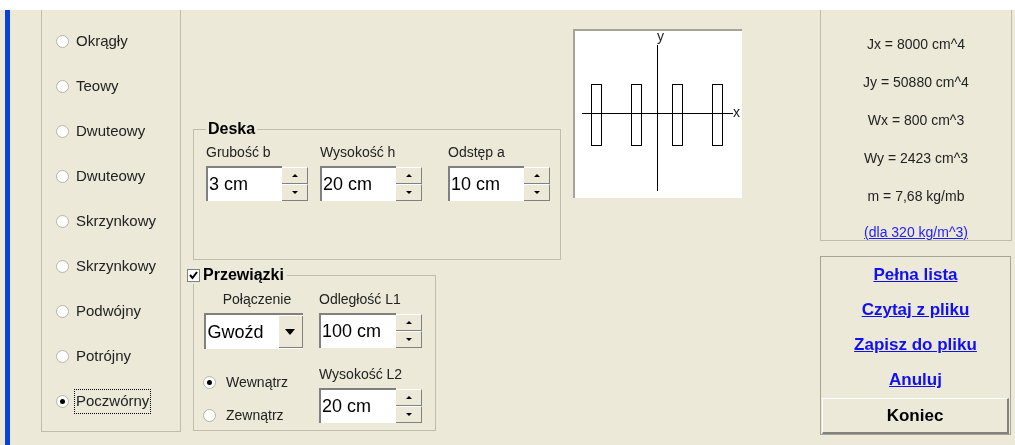 The height and width of the screenshot is (445, 1015). What do you see at coordinates (915, 416) in the screenshot?
I see `end-button: Koniec` at bounding box center [915, 416].